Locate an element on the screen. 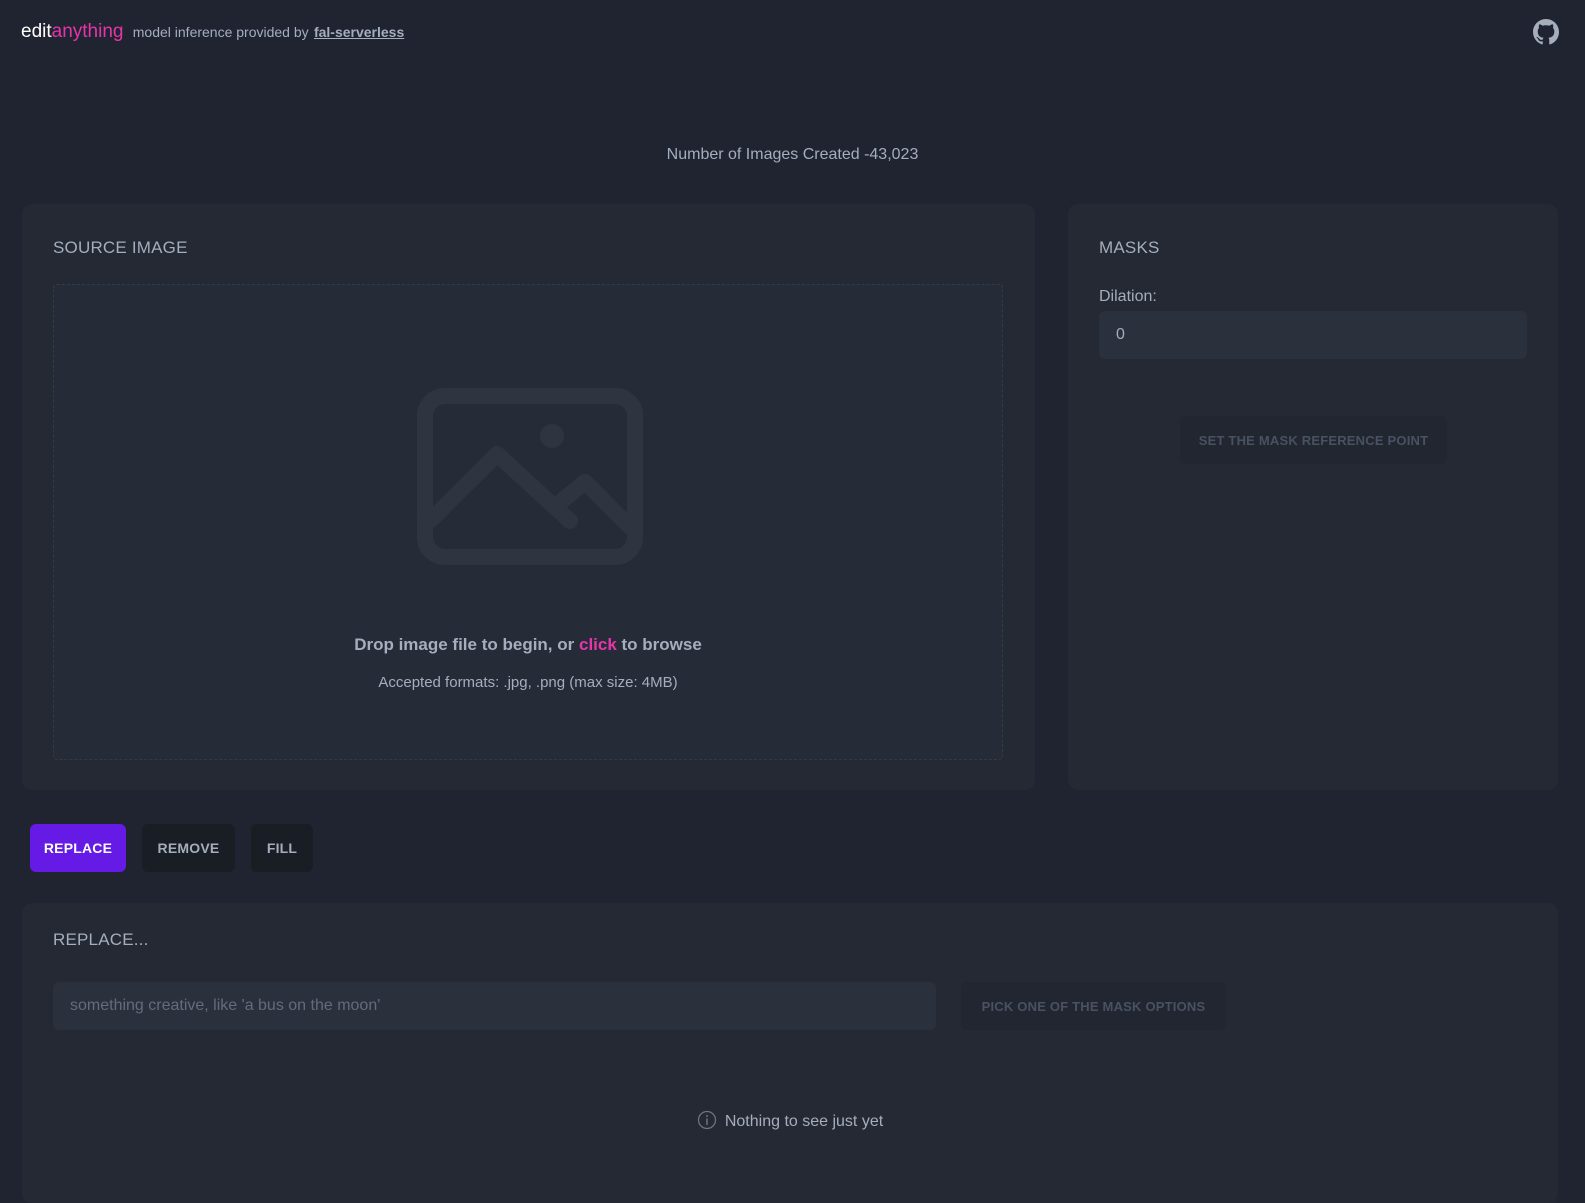  masks-title: MASKS is located at coordinates (1129, 247).